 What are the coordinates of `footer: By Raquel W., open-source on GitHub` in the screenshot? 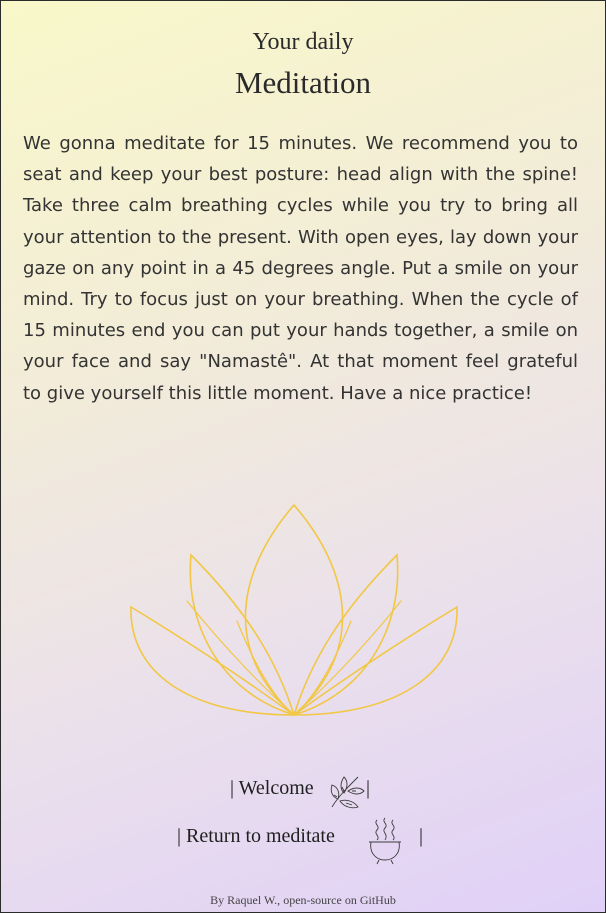 It's located at (303, 900).